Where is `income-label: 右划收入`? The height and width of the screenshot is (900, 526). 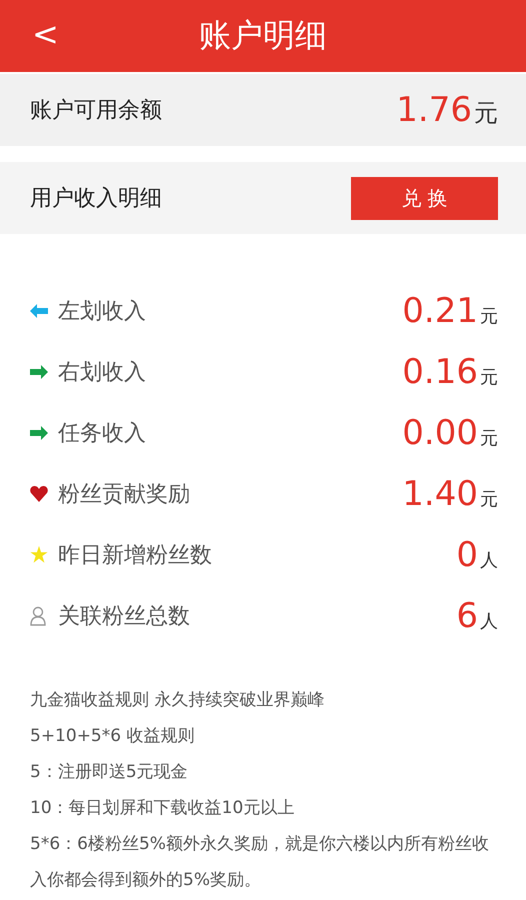
income-label: 右划收入 is located at coordinates (102, 372).